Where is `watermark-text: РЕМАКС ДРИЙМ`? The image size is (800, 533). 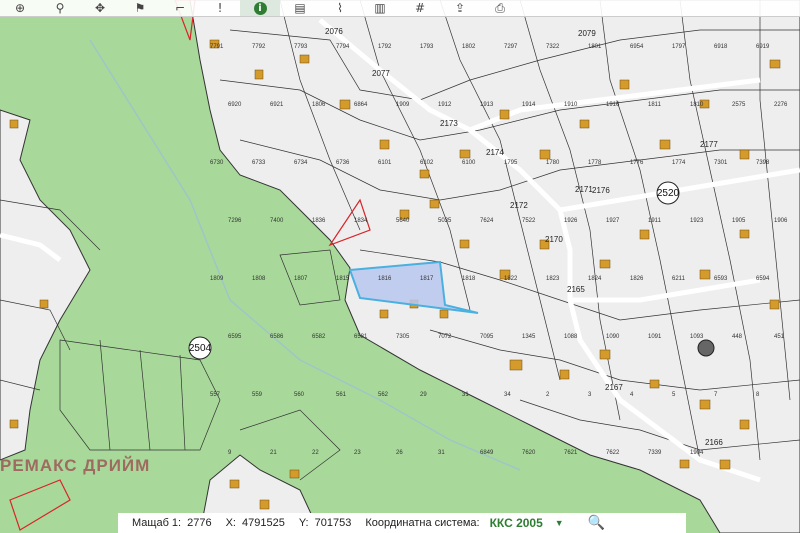
watermark-text: РЕМАКС ДРИЙМ is located at coordinates (75, 465).